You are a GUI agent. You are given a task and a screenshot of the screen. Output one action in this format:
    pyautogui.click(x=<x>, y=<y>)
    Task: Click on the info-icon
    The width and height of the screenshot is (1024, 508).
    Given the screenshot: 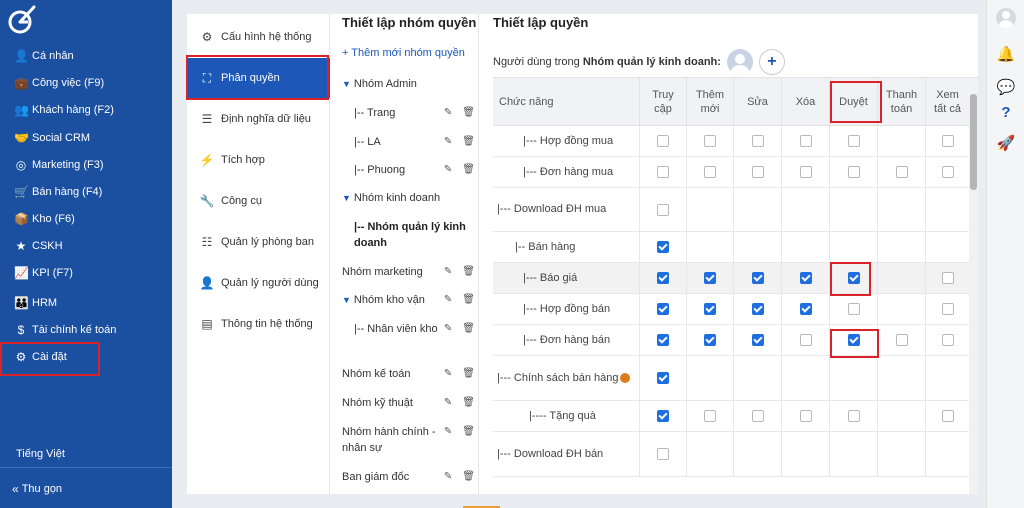 What is the action you would take?
    pyautogui.click(x=625, y=378)
    